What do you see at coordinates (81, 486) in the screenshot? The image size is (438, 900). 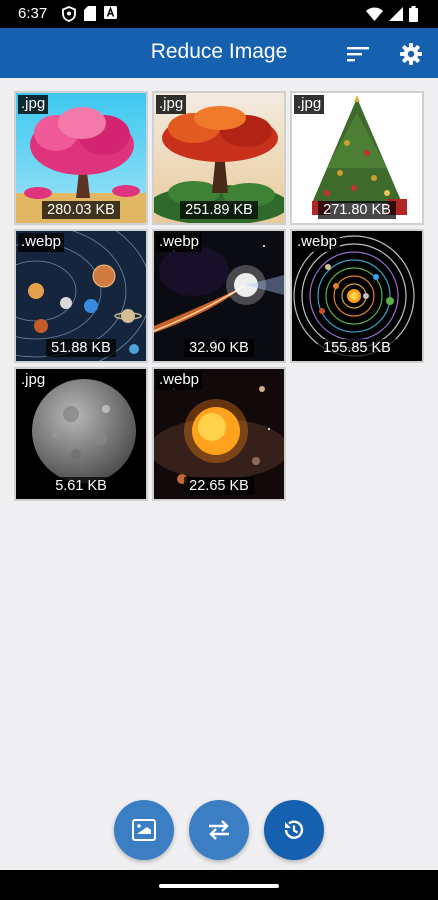 I see `file-size-label: 5.61 KB` at bounding box center [81, 486].